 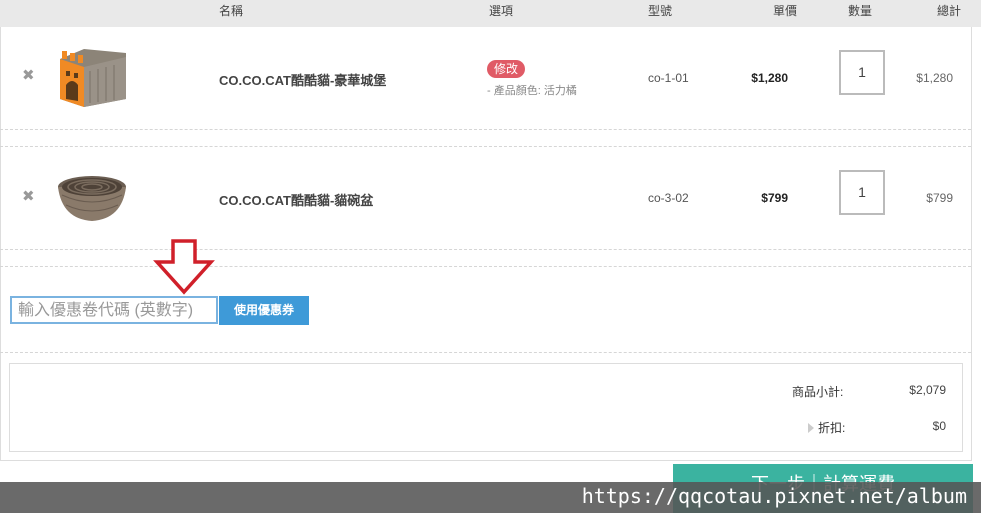 What do you see at coordinates (490, 497) in the screenshot?
I see `watermark-bar: https://qqcotau.pixnet.net/album` at bounding box center [490, 497].